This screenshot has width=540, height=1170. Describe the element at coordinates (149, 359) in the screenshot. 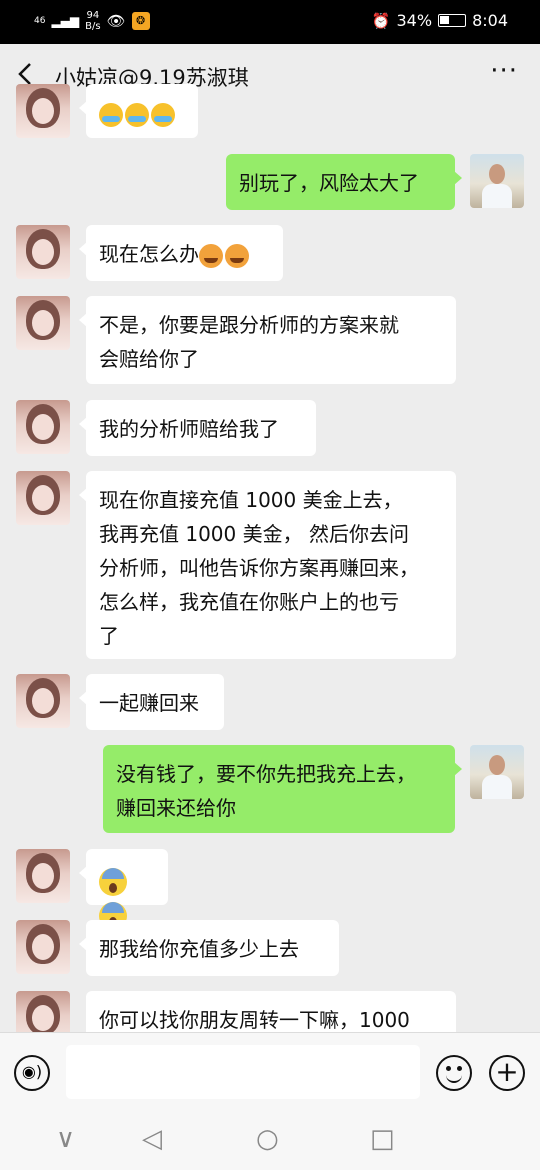

I see `message-line: 会赔给你了` at that location.